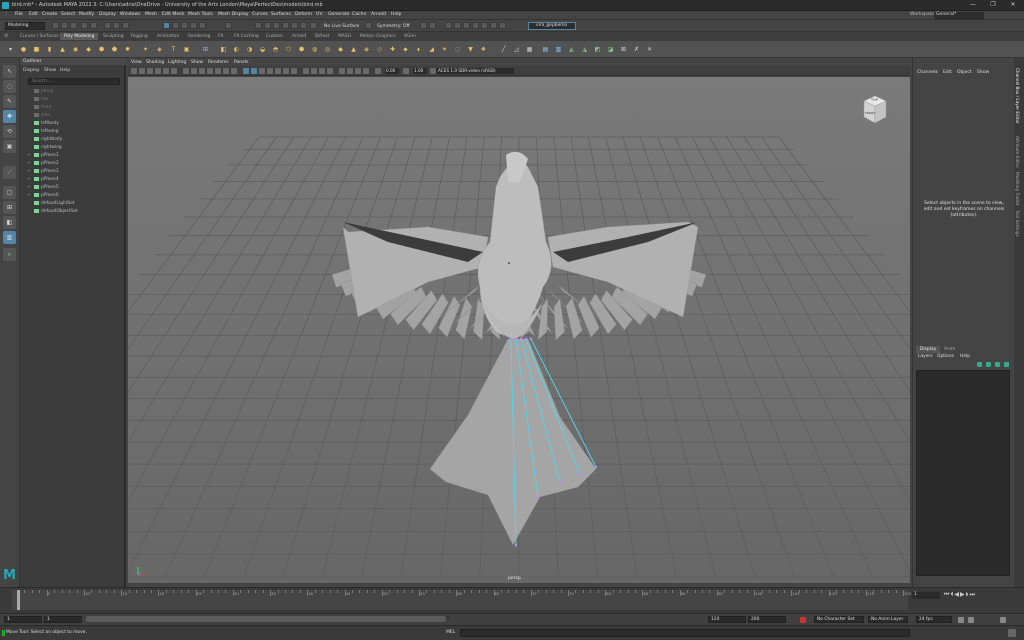 The height and width of the screenshot is (640, 1024). What do you see at coordinates (136, 62) in the screenshot?
I see `viewport-menu-view: View` at bounding box center [136, 62].